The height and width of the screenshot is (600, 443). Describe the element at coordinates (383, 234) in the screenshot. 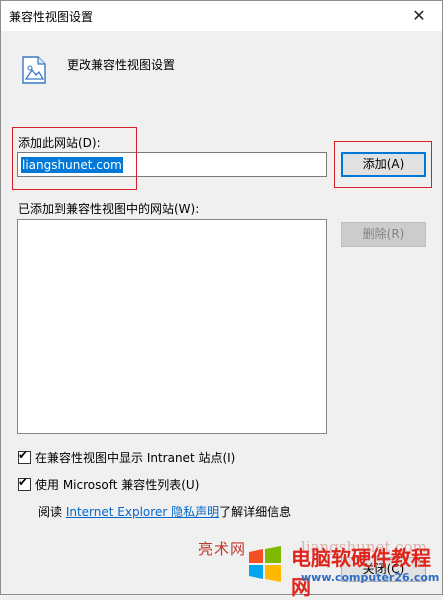

I see `remove-button: 删除(R)` at that location.